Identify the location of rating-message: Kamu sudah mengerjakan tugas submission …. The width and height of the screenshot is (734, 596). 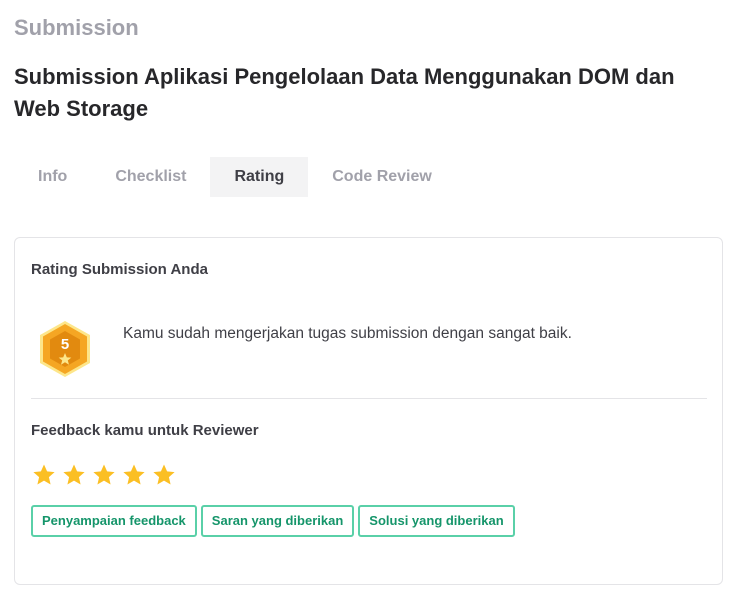
(347, 333).